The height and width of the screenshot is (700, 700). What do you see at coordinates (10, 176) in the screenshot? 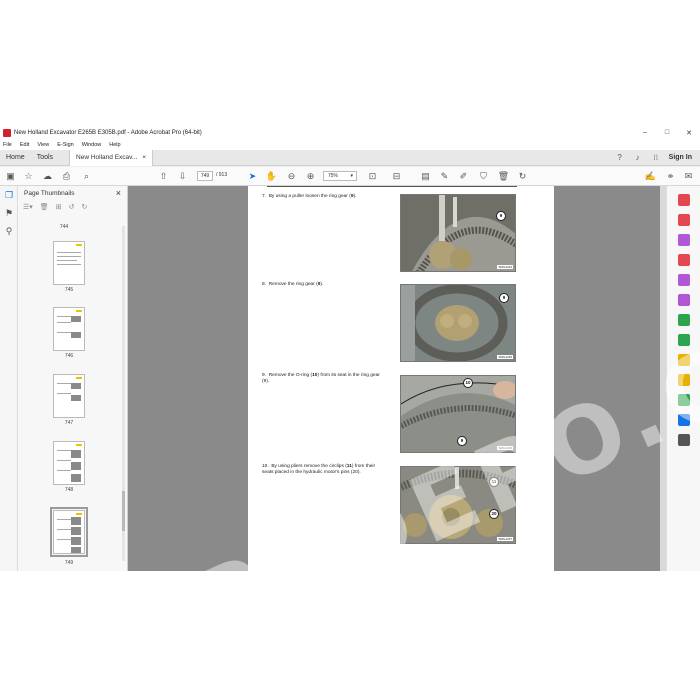
I see `save-icon: ▣` at bounding box center [10, 176].